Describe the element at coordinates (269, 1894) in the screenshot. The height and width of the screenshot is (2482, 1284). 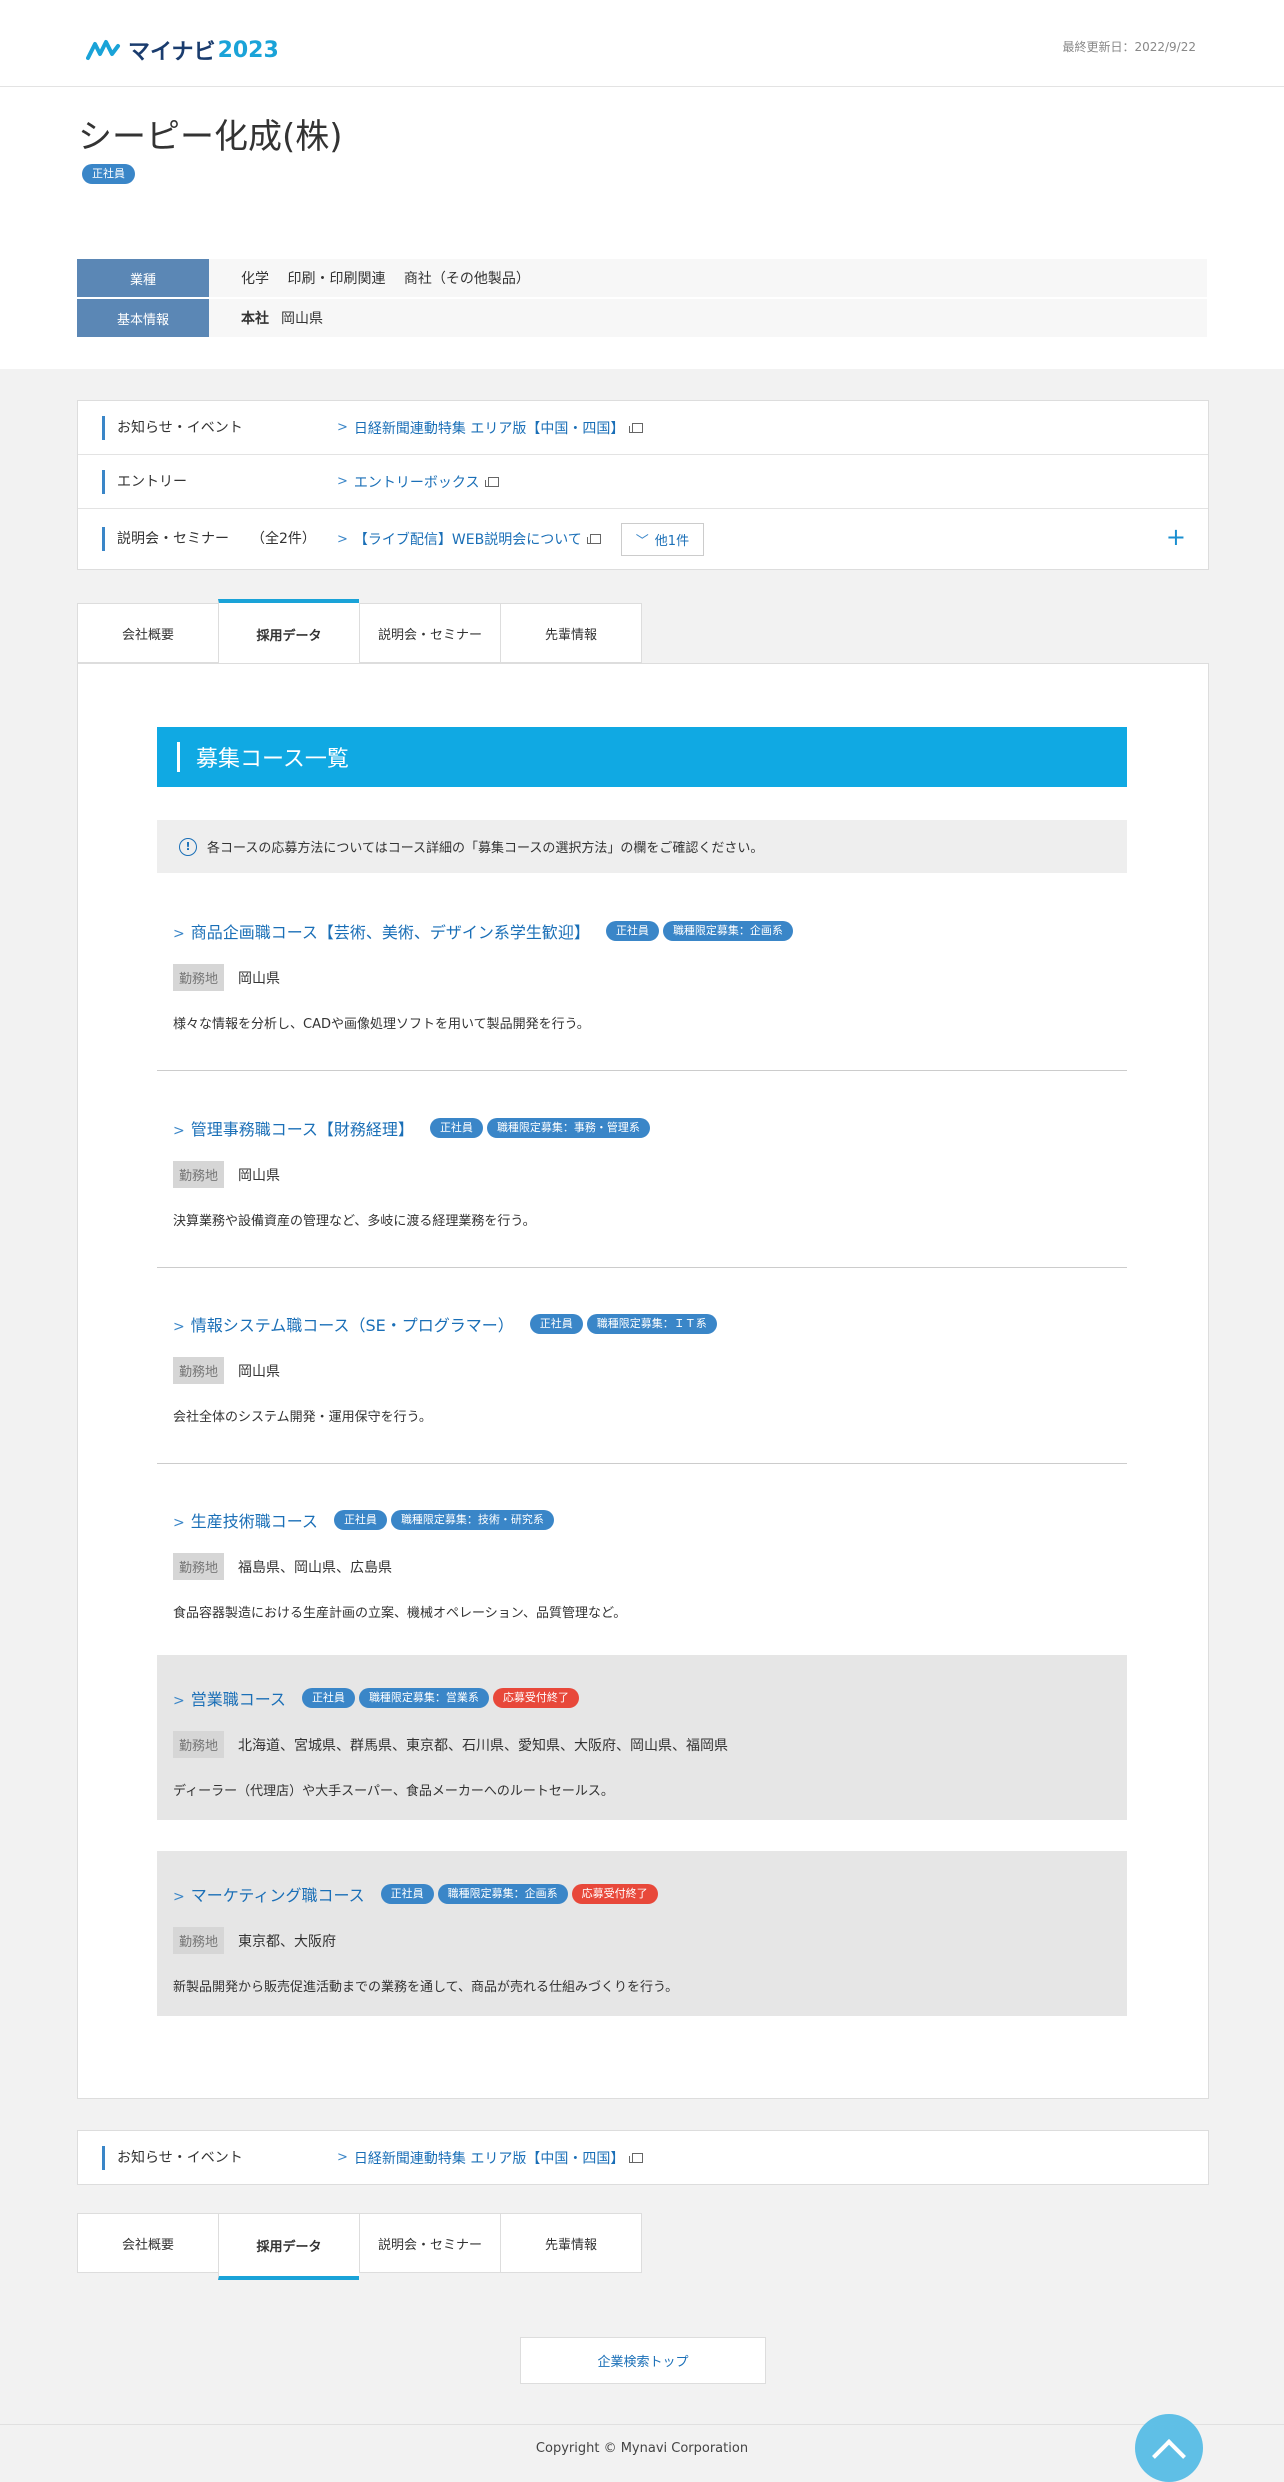
I see `course-title-link: > マーケティング職コース` at that location.